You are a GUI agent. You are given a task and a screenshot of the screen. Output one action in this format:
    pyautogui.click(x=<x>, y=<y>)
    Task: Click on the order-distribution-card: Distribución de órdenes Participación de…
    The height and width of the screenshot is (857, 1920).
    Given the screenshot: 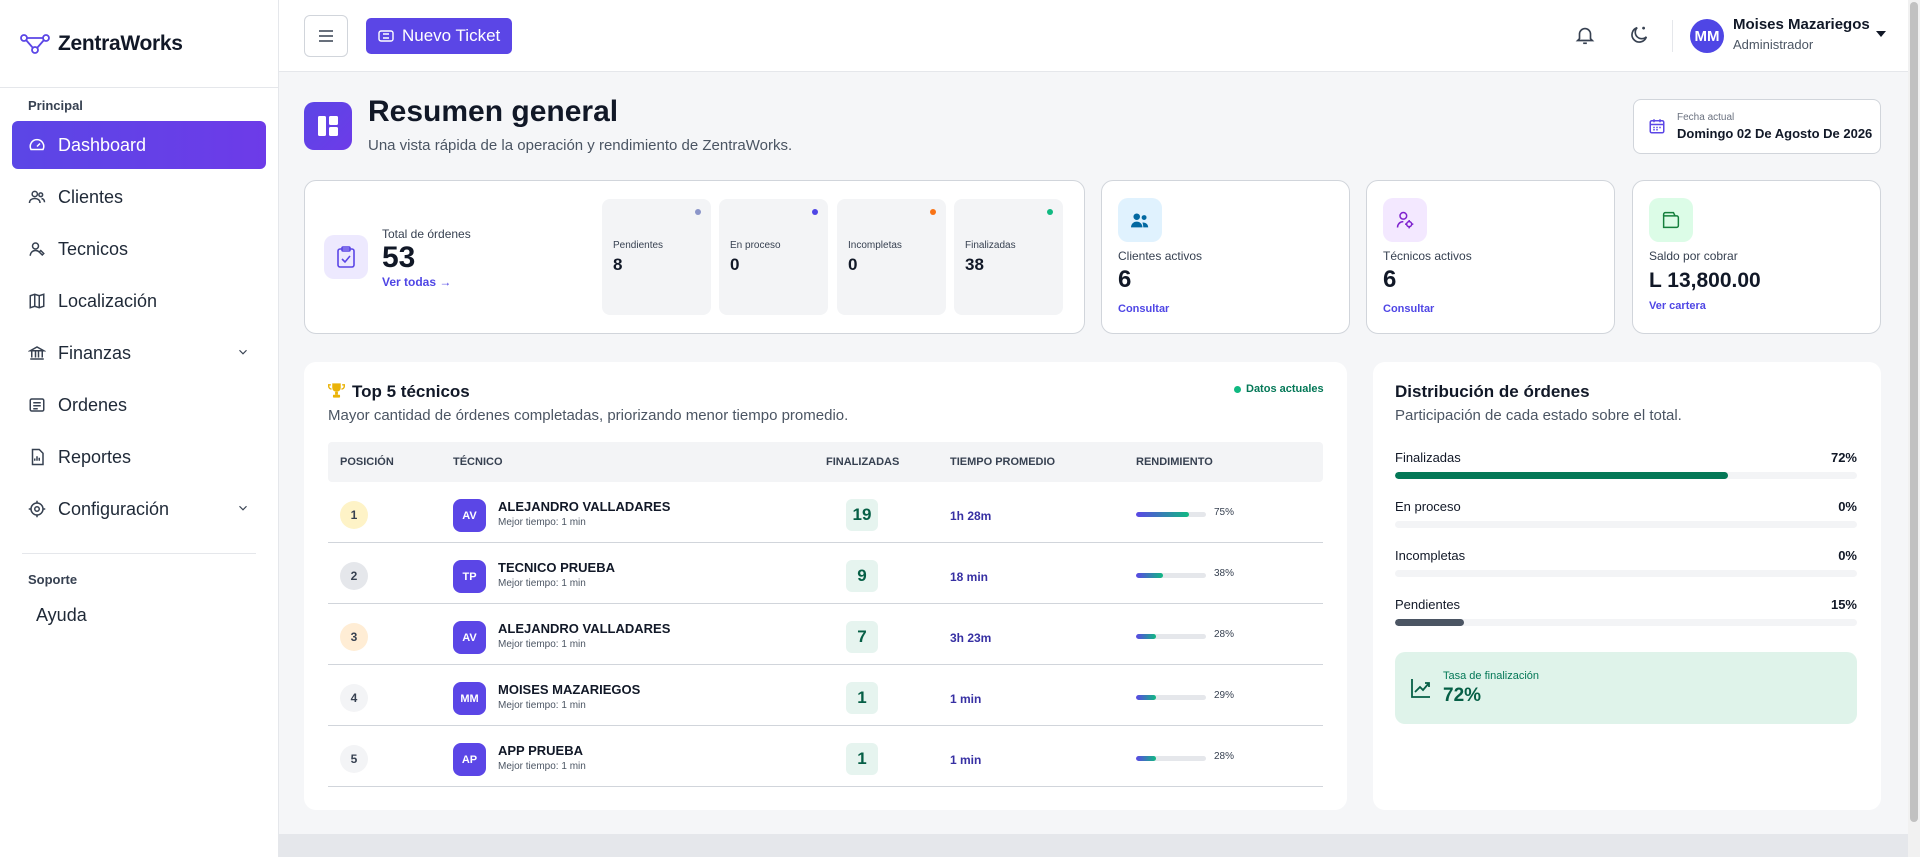 What is the action you would take?
    pyautogui.click(x=1627, y=586)
    